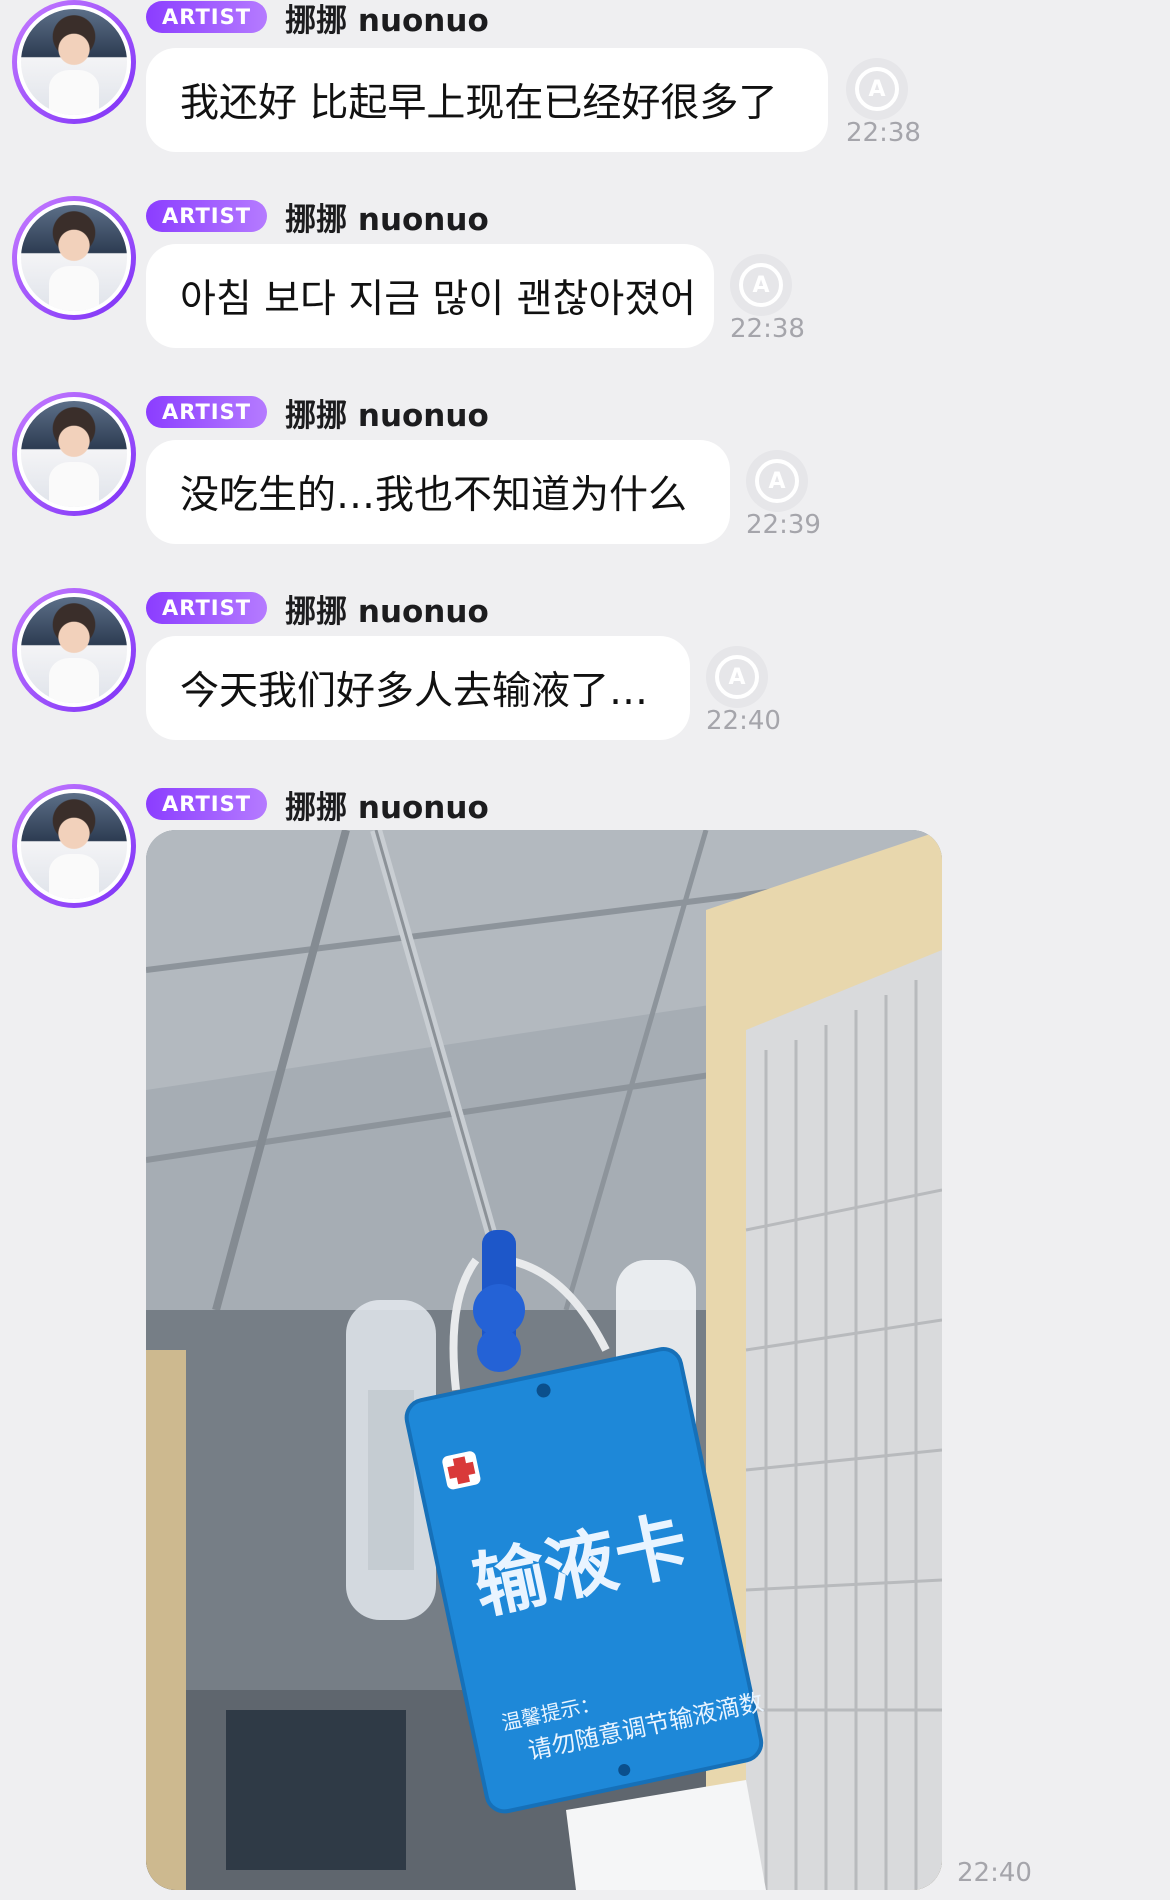 The width and height of the screenshot is (1170, 1900). Describe the element at coordinates (783, 525) in the screenshot. I see `message-time: 22:39` at that location.